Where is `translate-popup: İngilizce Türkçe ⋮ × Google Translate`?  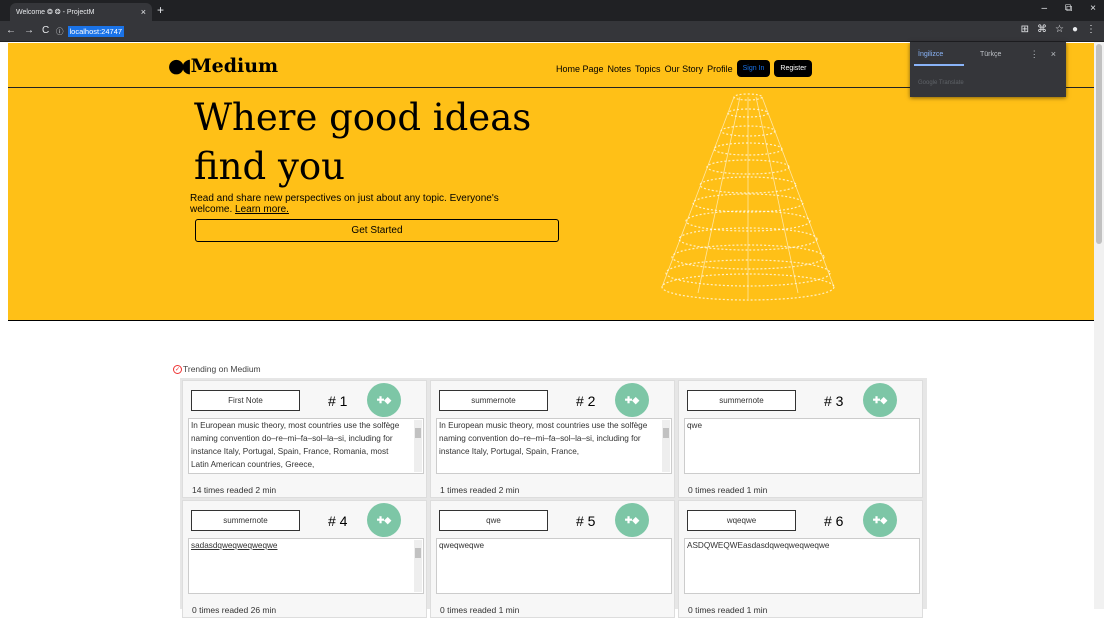 translate-popup: İngilizce Türkçe ⋮ × Google Translate is located at coordinates (988, 69).